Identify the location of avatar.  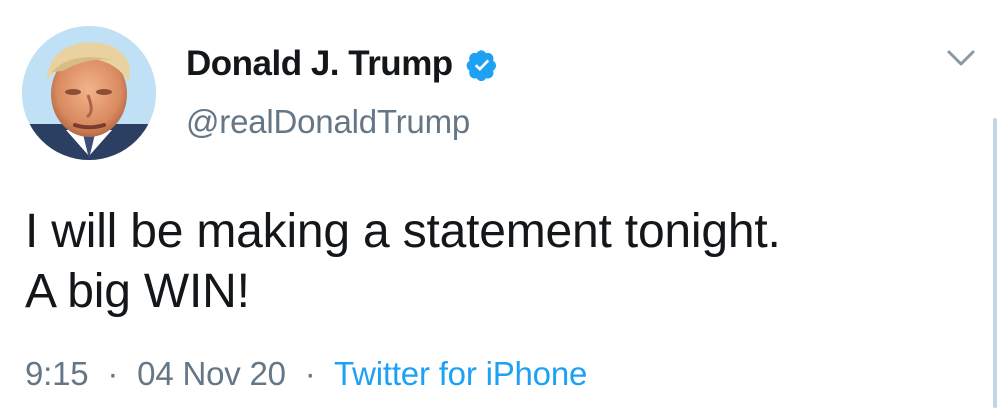
(89, 93).